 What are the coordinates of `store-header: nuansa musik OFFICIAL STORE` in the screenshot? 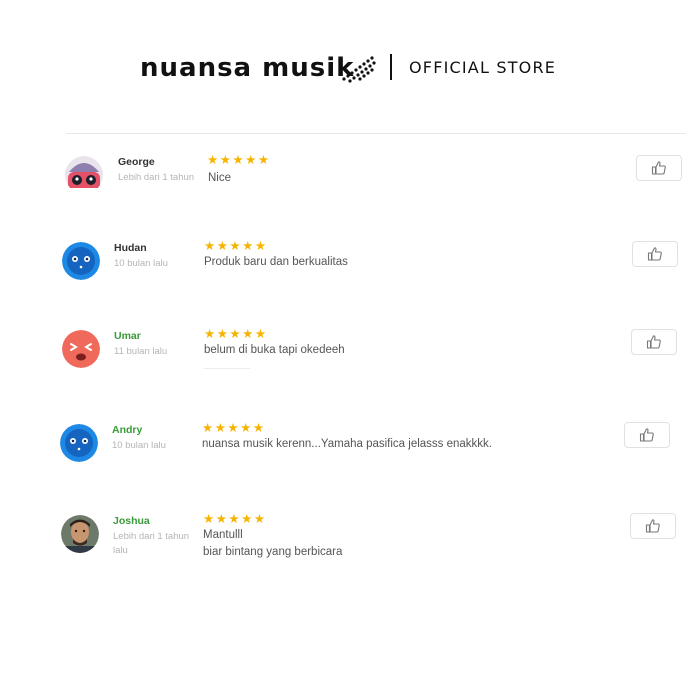 It's located at (343, 68).